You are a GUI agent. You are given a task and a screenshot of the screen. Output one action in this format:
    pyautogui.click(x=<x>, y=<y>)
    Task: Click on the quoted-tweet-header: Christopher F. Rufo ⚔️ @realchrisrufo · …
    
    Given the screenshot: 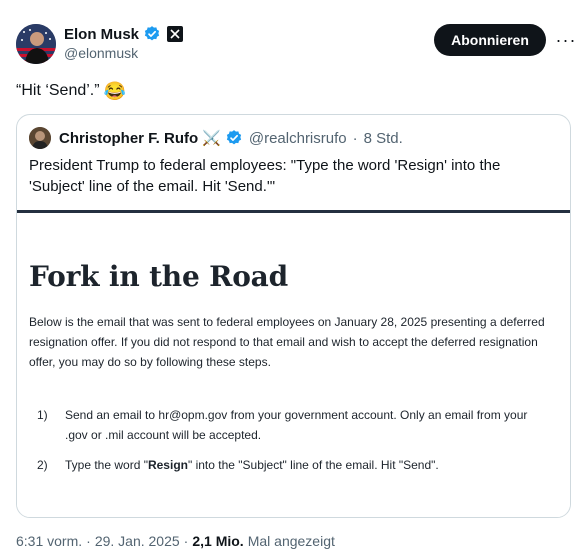 What is the action you would take?
    pyautogui.click(x=216, y=138)
    